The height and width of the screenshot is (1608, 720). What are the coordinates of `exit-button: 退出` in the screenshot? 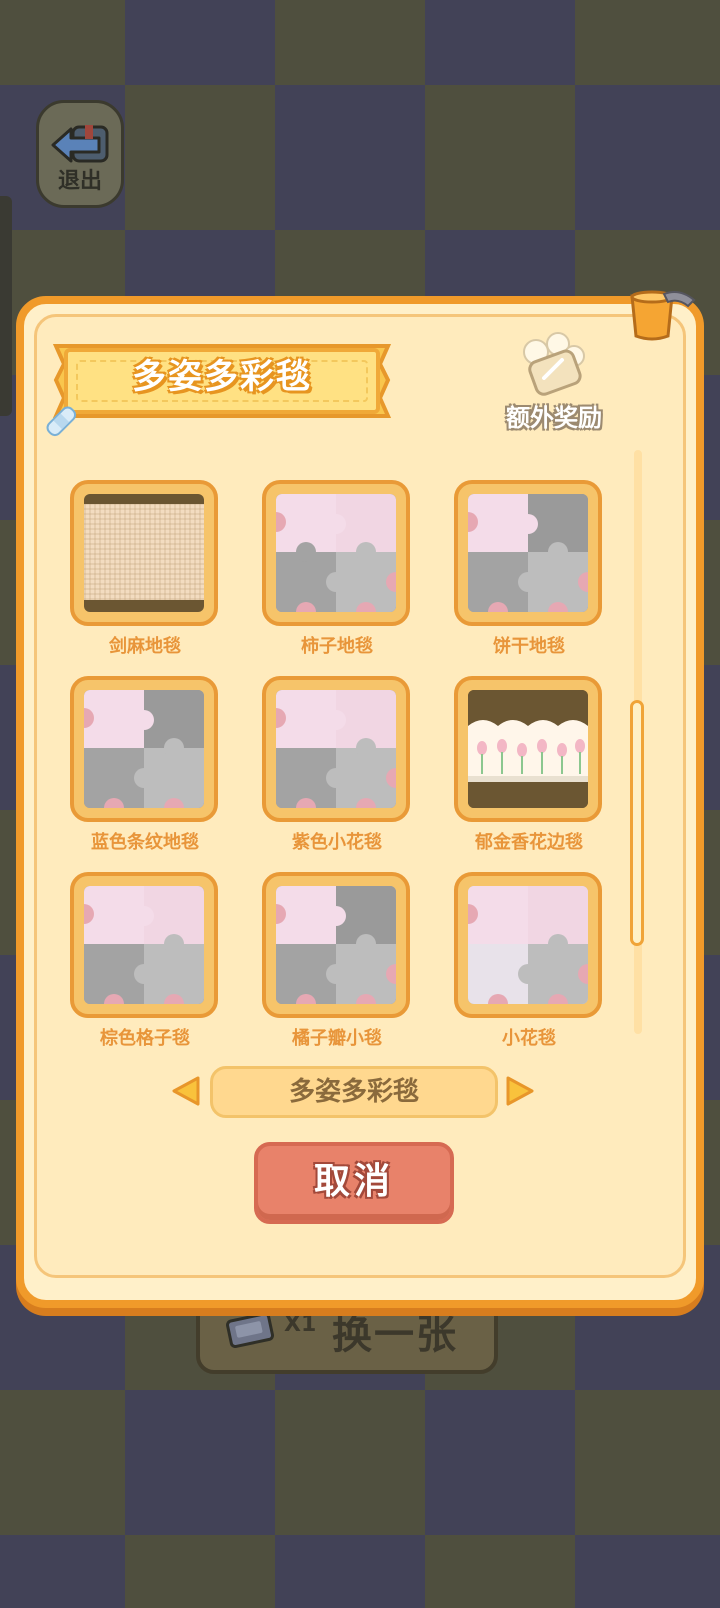 It's located at (80, 154).